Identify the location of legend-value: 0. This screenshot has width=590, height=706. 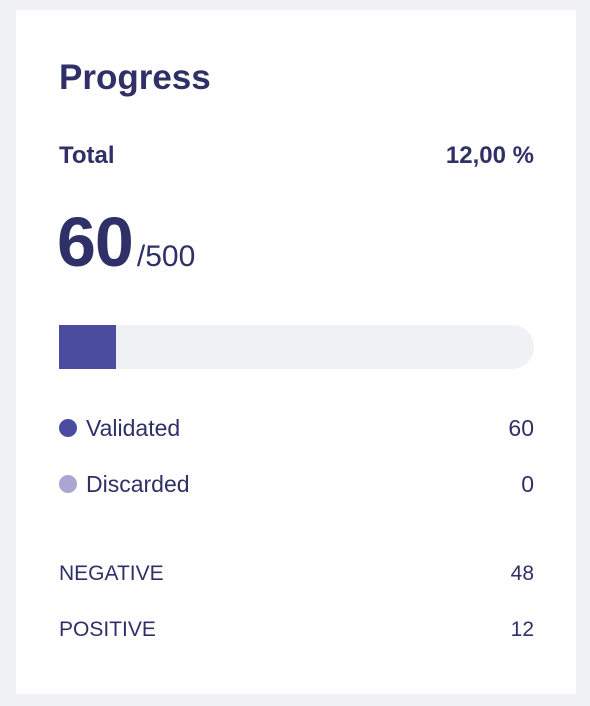
(527, 484).